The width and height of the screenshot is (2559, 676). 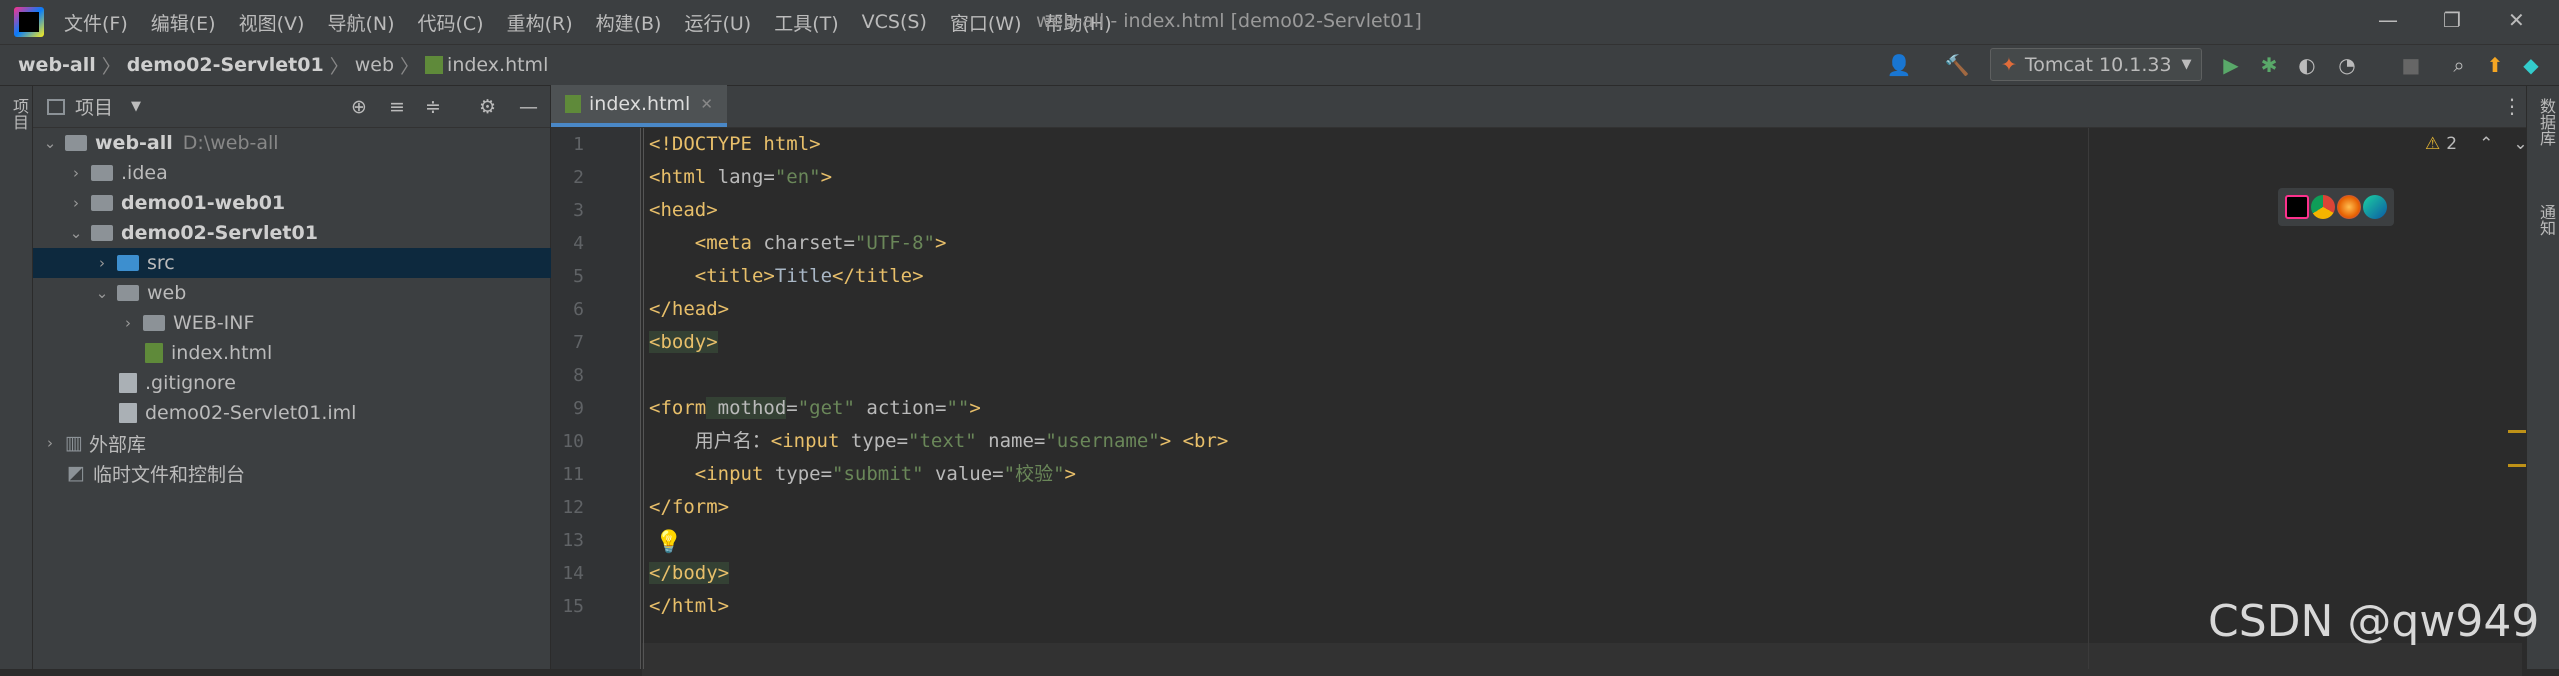 I want to click on run-icon: ▶, so click(x=2231, y=65).